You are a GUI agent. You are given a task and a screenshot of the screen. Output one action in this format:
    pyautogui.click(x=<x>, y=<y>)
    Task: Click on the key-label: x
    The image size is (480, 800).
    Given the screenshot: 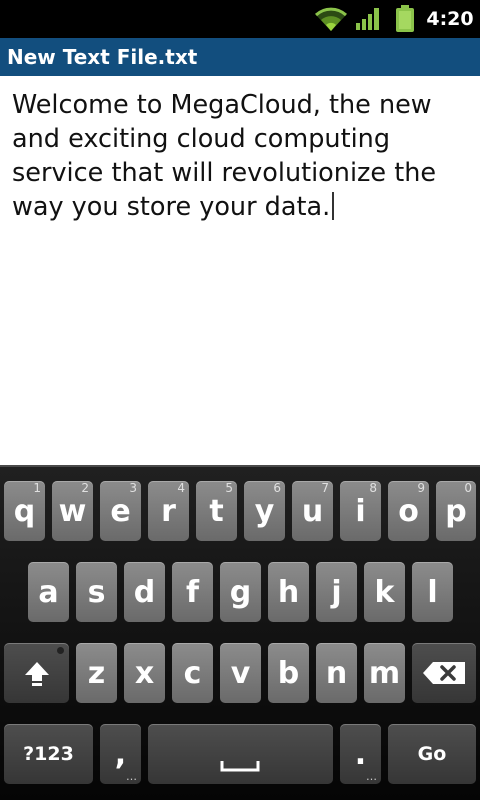 What is the action you would take?
    pyautogui.click(x=144, y=673)
    